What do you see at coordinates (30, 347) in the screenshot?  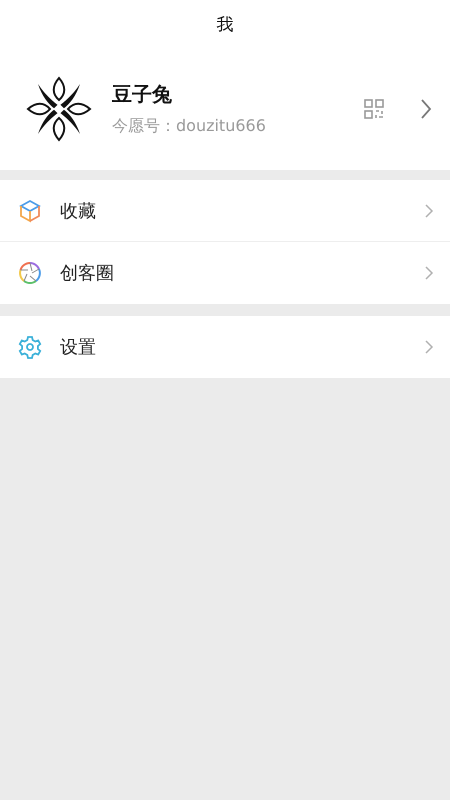 I see `gear-icon` at bounding box center [30, 347].